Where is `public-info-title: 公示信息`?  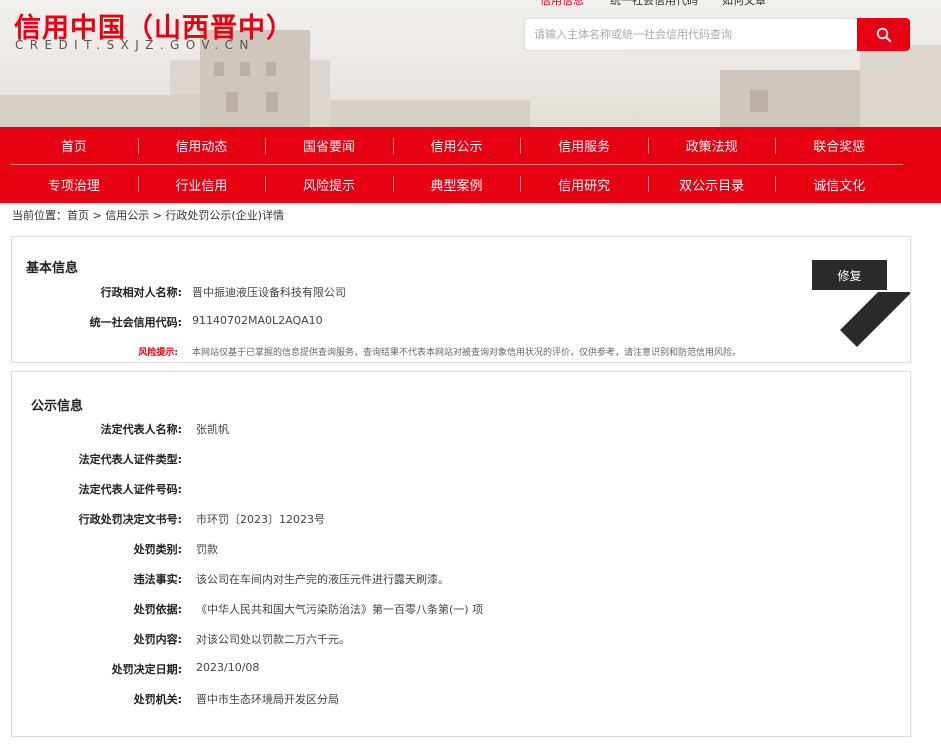 public-info-title: 公示信息 is located at coordinates (57, 406).